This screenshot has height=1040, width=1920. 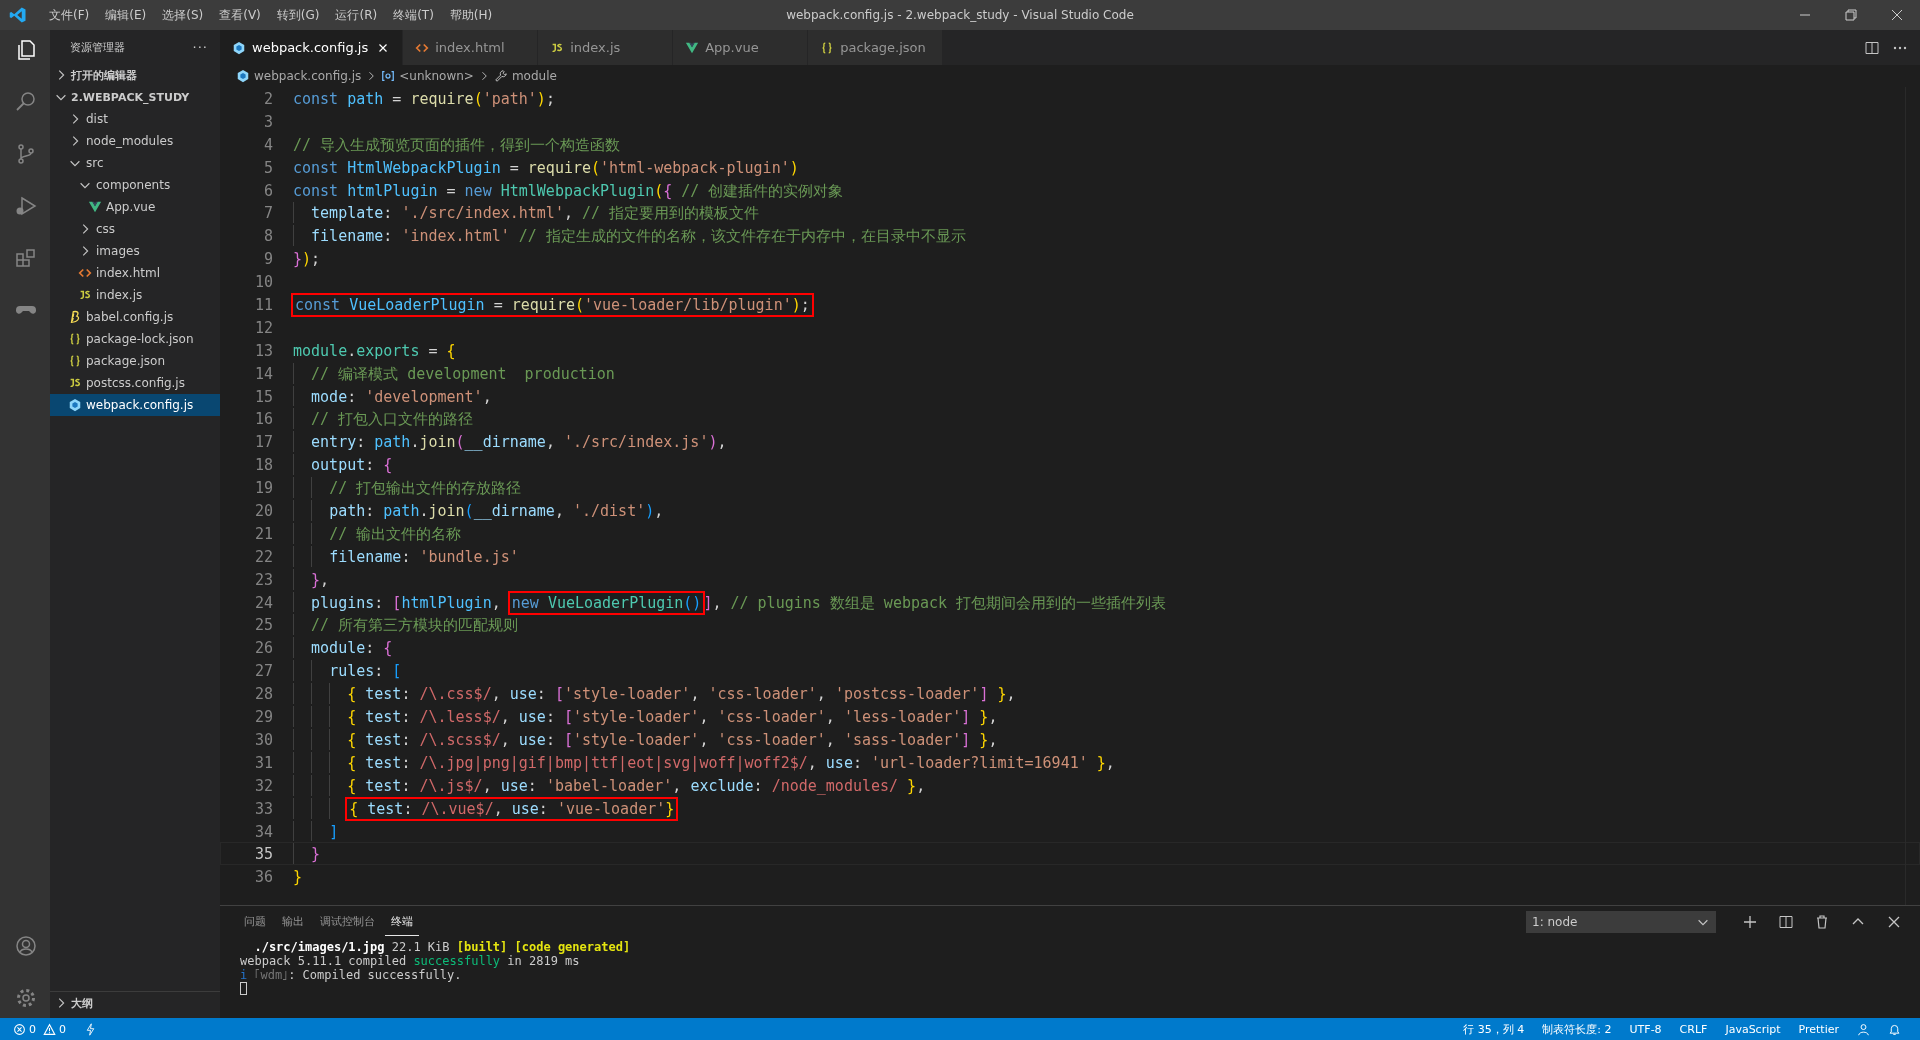 What do you see at coordinates (263, 305) in the screenshot?
I see `line-number: 11` at bounding box center [263, 305].